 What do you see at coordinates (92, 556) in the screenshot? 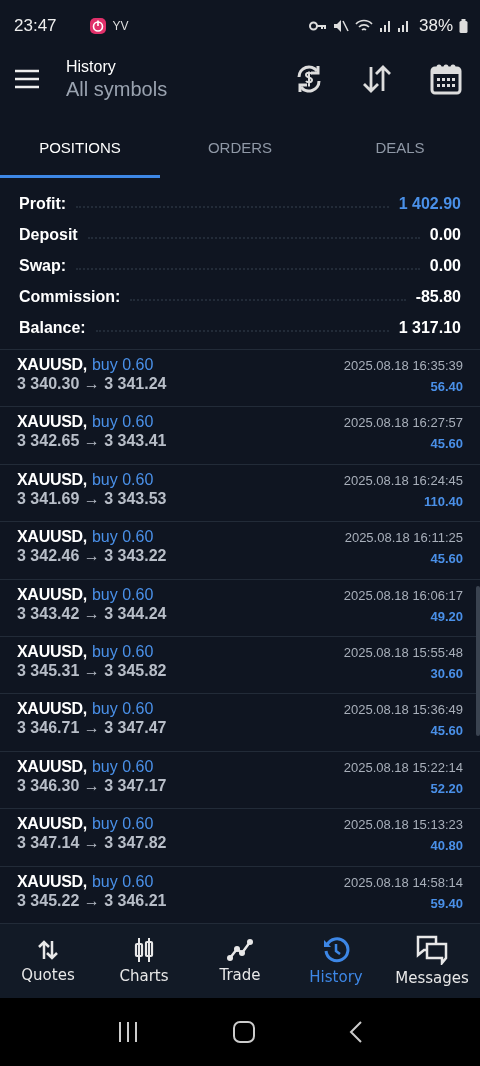
I see `position-prices: 3 342.46 → 3 343.22` at bounding box center [92, 556].